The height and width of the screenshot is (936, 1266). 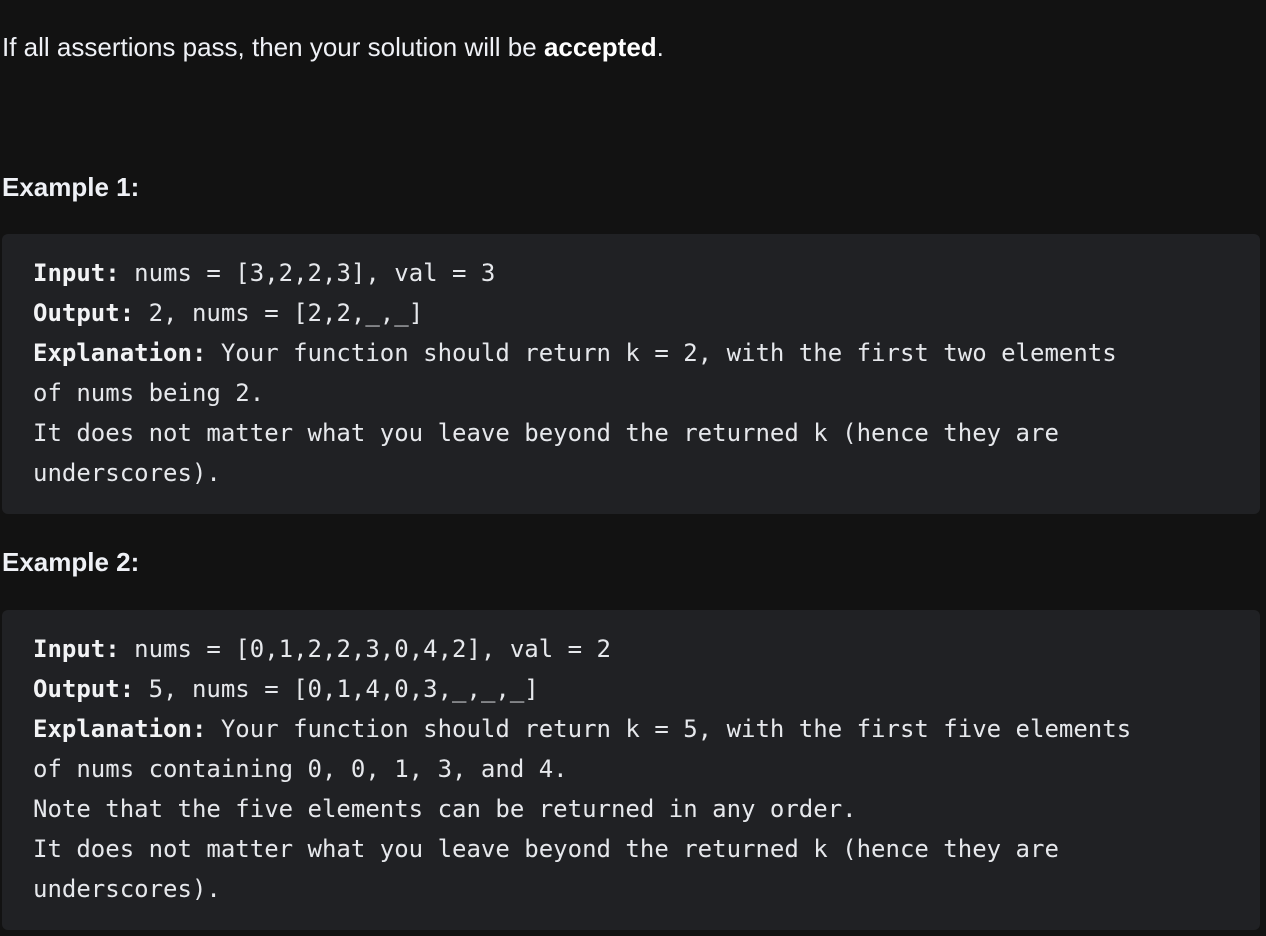 What do you see at coordinates (300, 769) in the screenshot?
I see `example-2-text-line: of nums containing 0, 0, 1, 3, and 4.` at bounding box center [300, 769].